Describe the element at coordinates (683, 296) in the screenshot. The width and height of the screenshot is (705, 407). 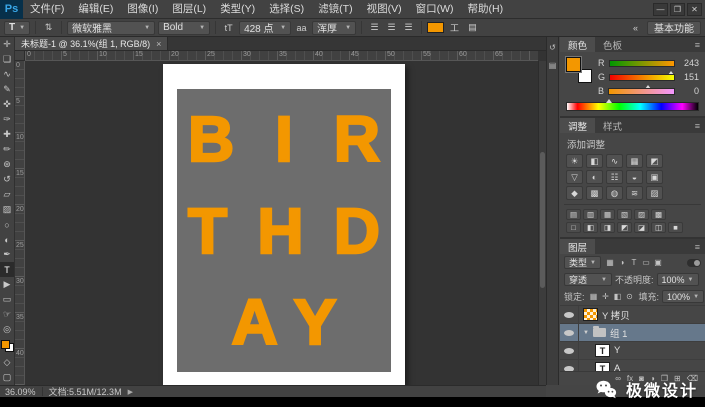
I see `fill-select: 100% ▼` at that location.